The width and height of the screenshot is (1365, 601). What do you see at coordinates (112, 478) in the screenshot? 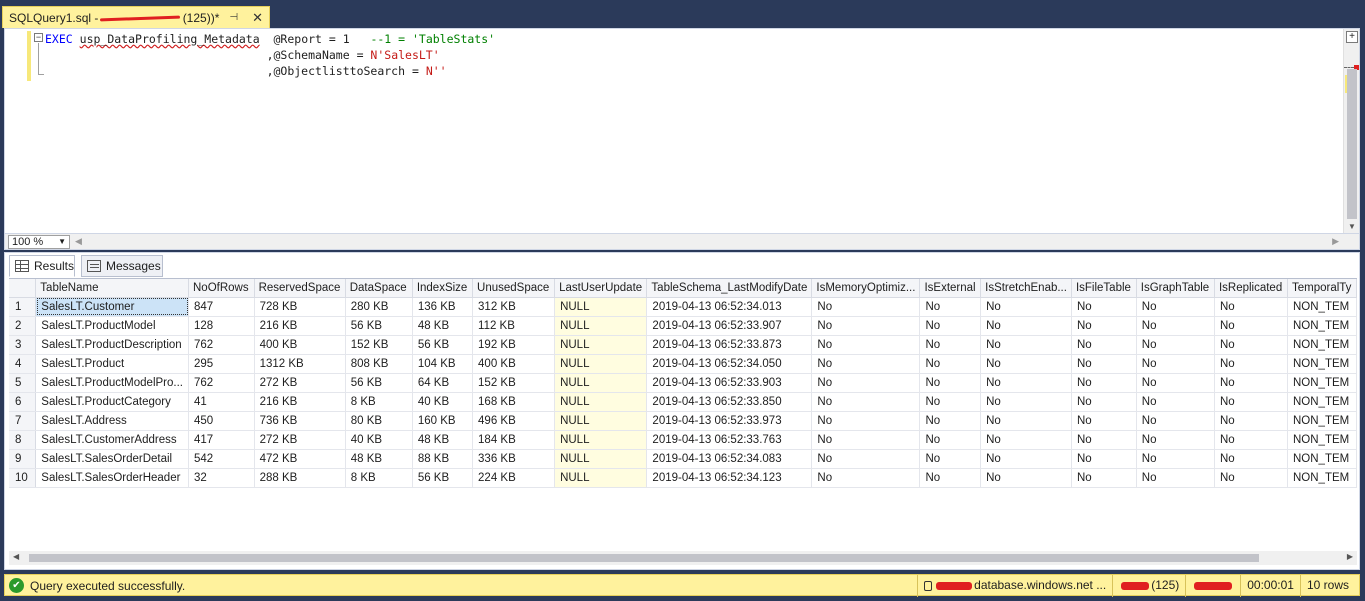
I see `grid-cell: SalesLT.SalesOrderHeader` at bounding box center [112, 478].